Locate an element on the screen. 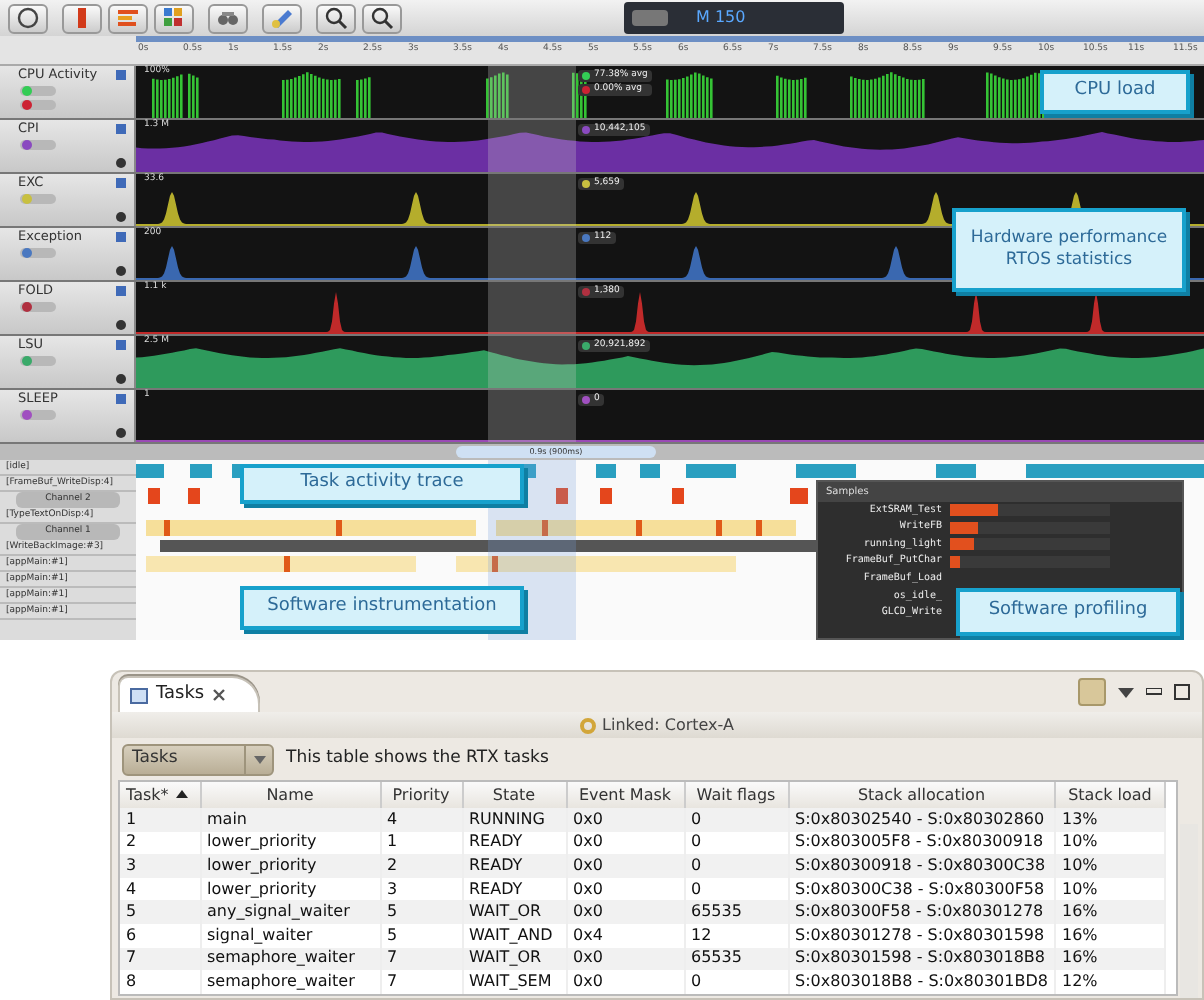  table-cell: main is located at coordinates (290, 820).